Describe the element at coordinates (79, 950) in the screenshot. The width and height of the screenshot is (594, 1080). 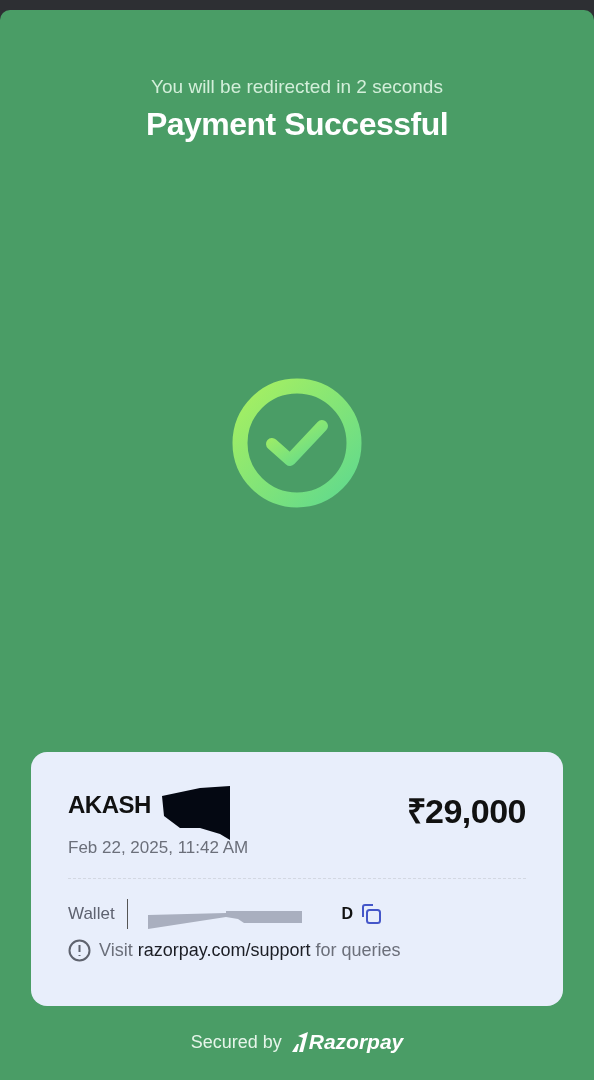
I see `info-icon` at that location.